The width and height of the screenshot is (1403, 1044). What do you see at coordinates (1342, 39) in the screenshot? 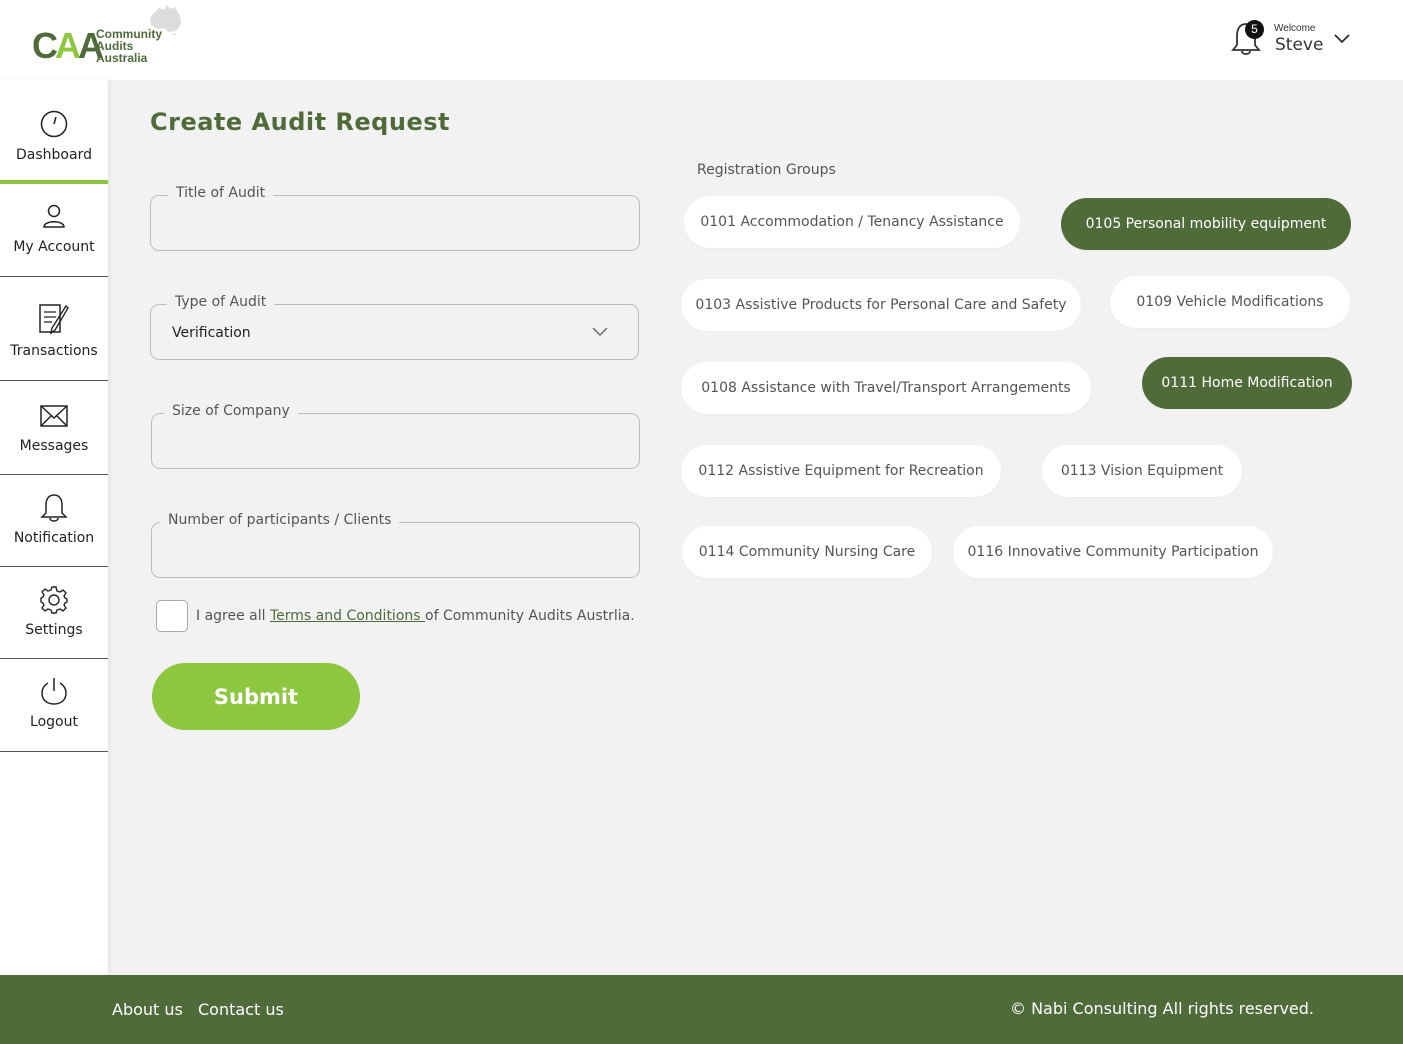
I see `user-menu-chevron-down-icon` at bounding box center [1342, 39].